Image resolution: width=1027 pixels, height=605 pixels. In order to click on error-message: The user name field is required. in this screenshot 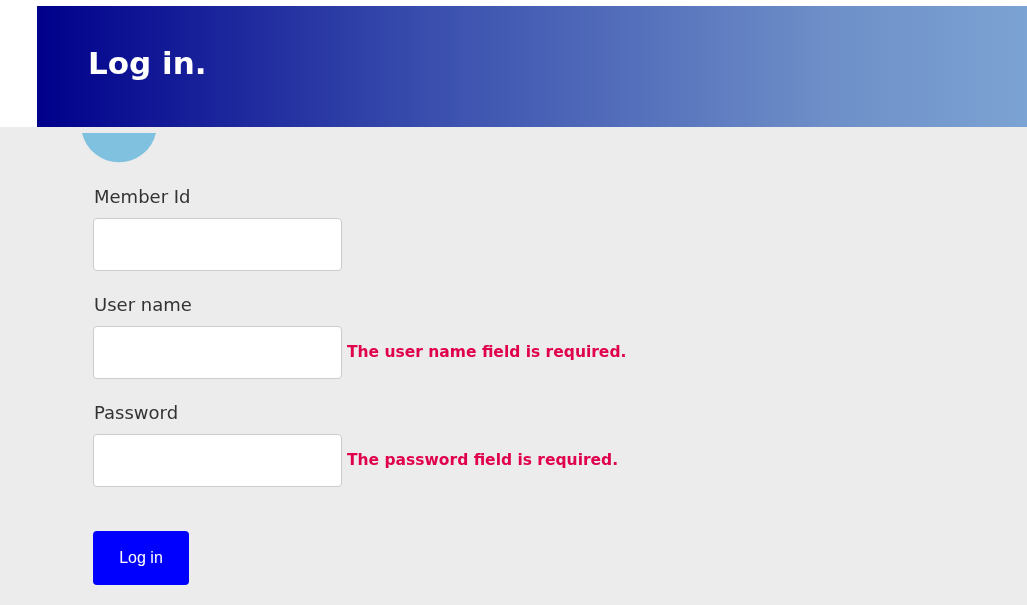, I will do `click(487, 352)`.